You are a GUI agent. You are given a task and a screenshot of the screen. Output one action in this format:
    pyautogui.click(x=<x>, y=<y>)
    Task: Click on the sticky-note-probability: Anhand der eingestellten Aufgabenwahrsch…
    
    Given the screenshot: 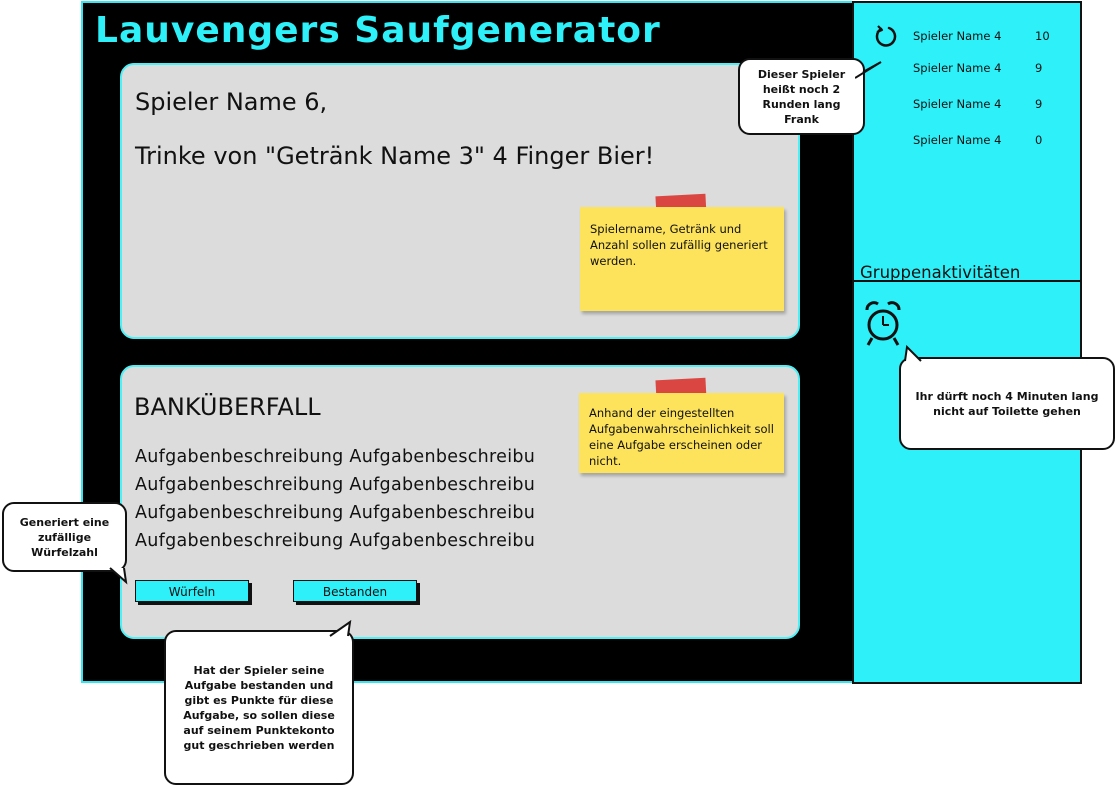 What is the action you would take?
    pyautogui.click(x=681, y=433)
    